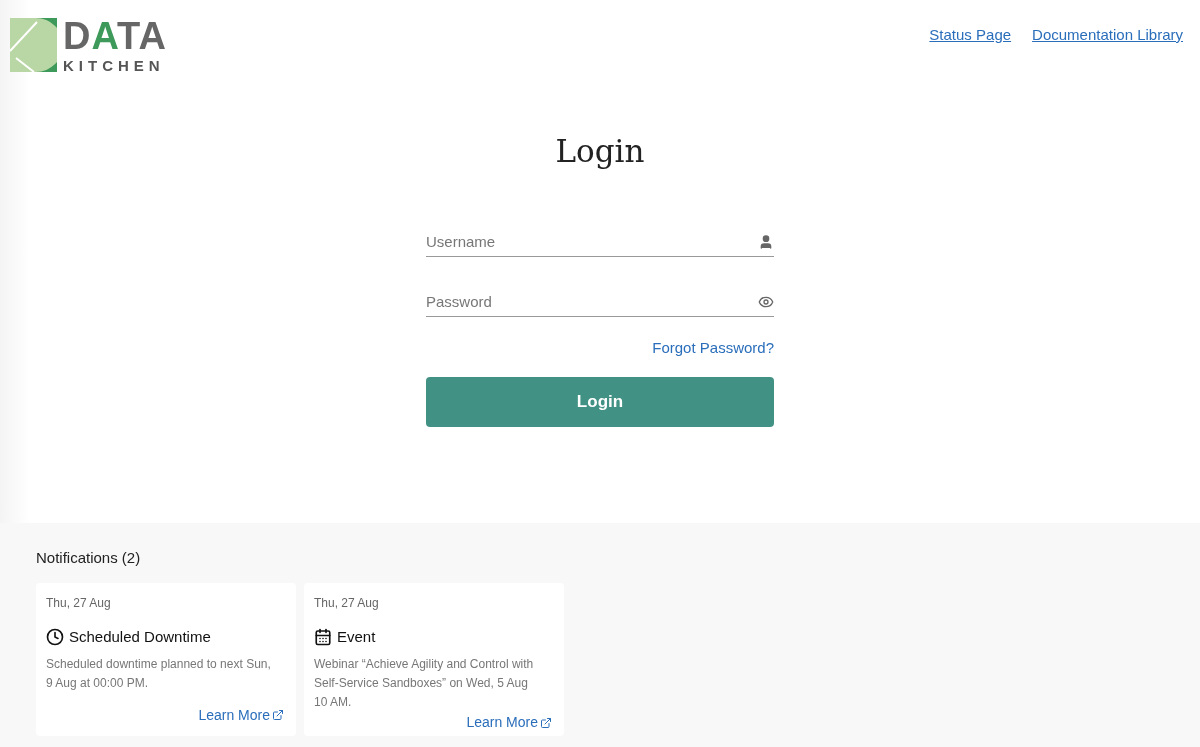  I want to click on forgot-password-link: Forgot Password?, so click(713, 347).